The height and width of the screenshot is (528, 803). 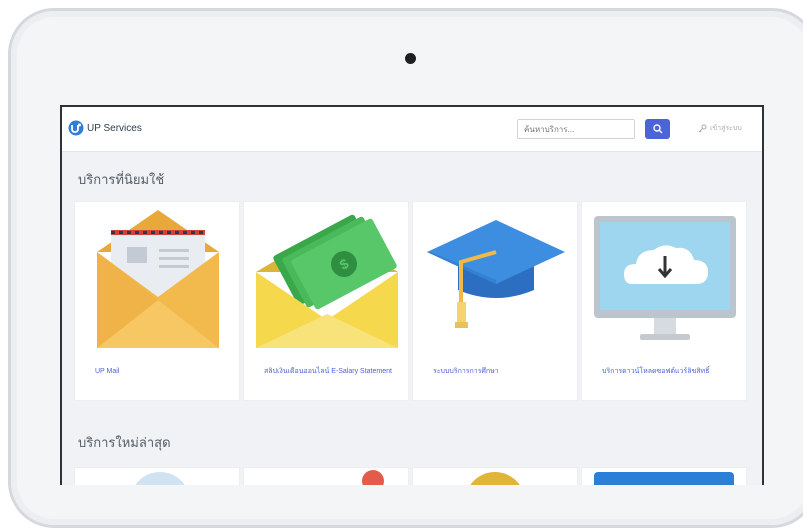 What do you see at coordinates (114, 128) in the screenshot?
I see `app-name: UP Services` at bounding box center [114, 128].